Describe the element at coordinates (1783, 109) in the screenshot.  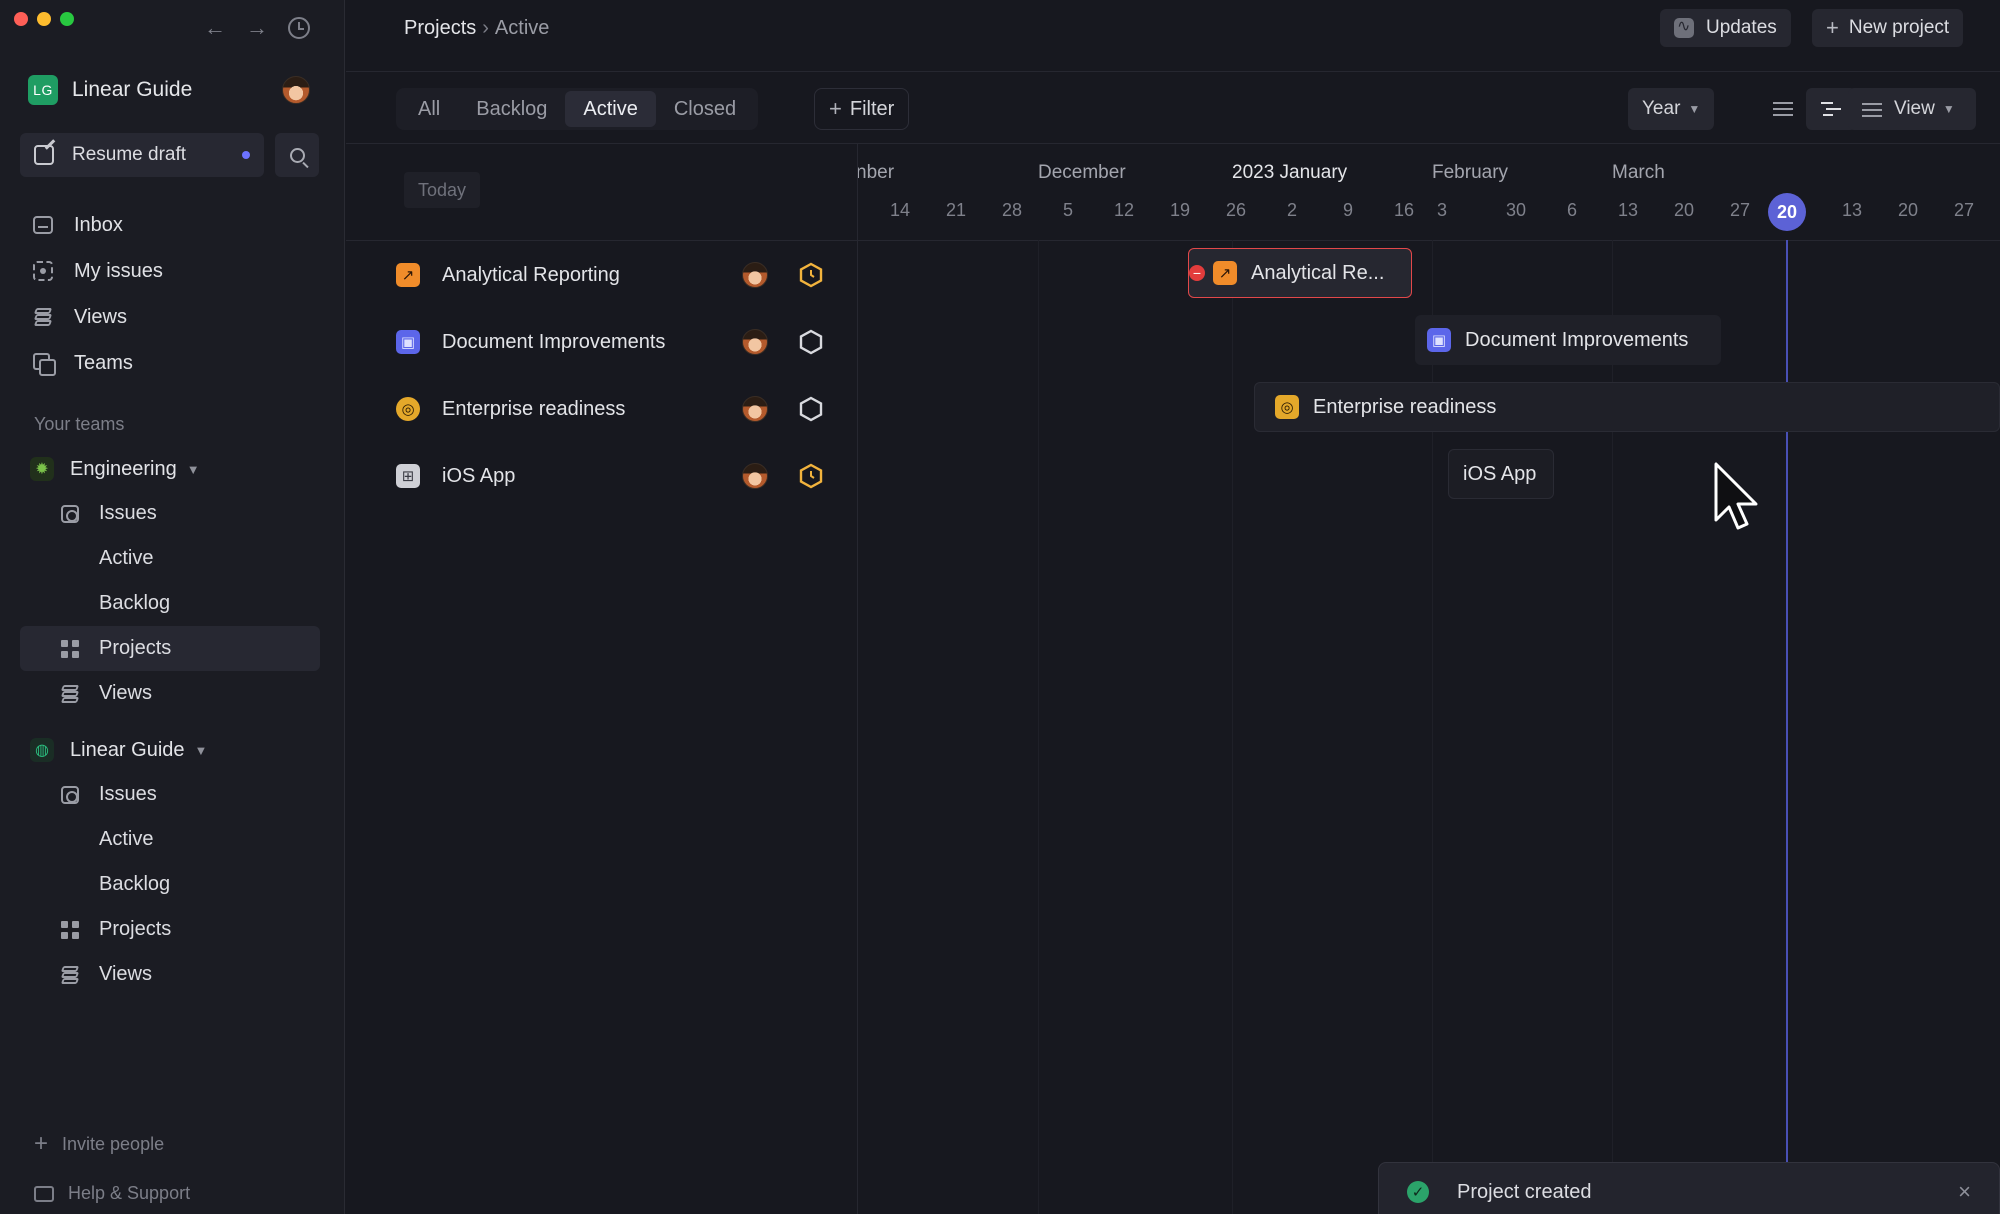
I see `list-layout-button` at that location.